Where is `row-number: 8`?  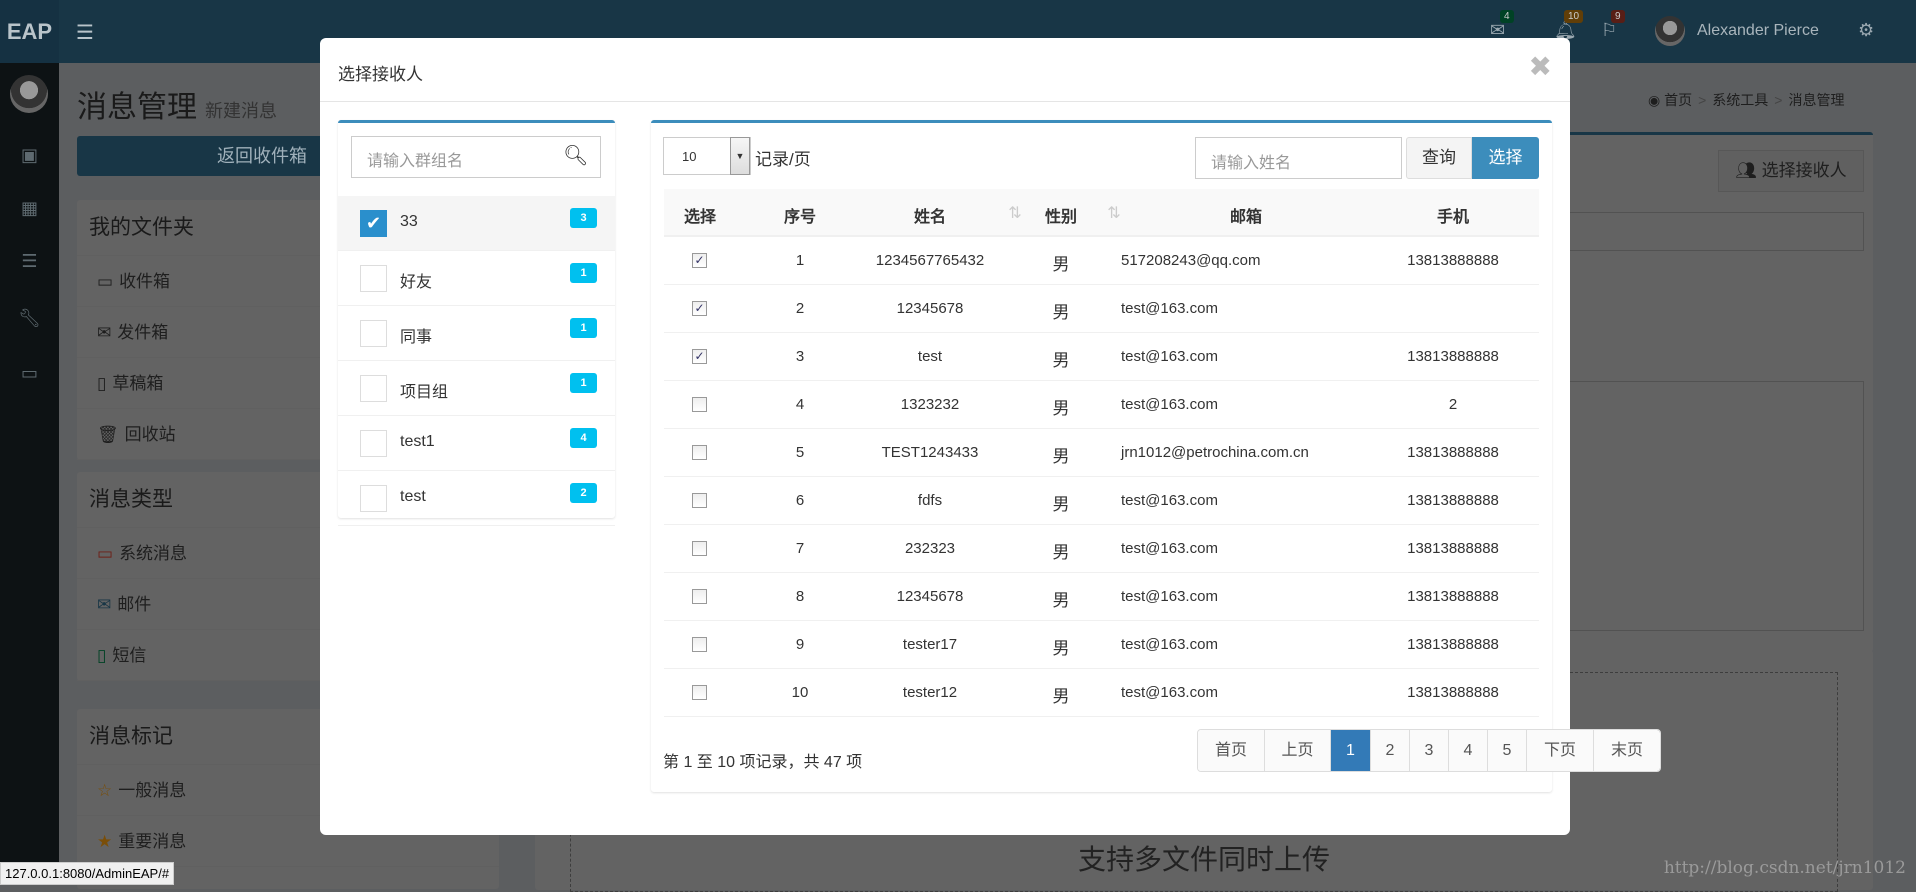 row-number: 8 is located at coordinates (800, 596).